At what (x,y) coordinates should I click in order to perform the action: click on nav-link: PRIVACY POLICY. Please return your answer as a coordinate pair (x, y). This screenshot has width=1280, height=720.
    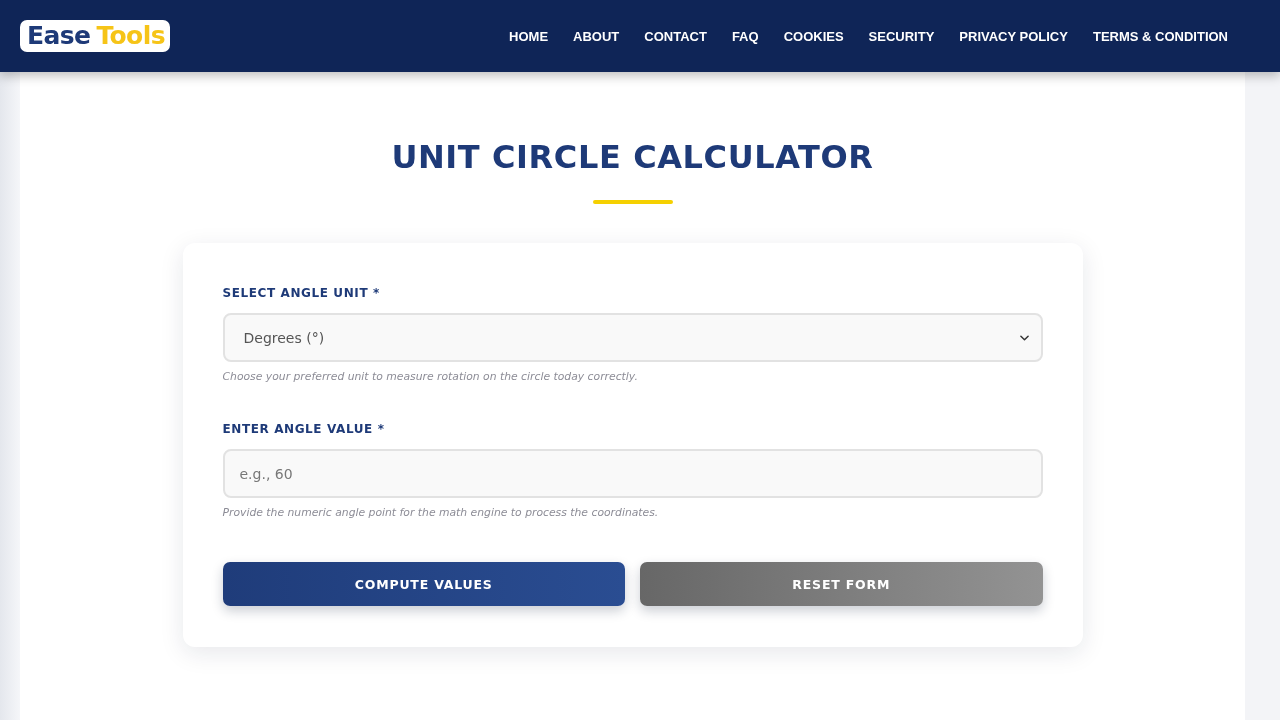
    Looking at the image, I should click on (1013, 36).